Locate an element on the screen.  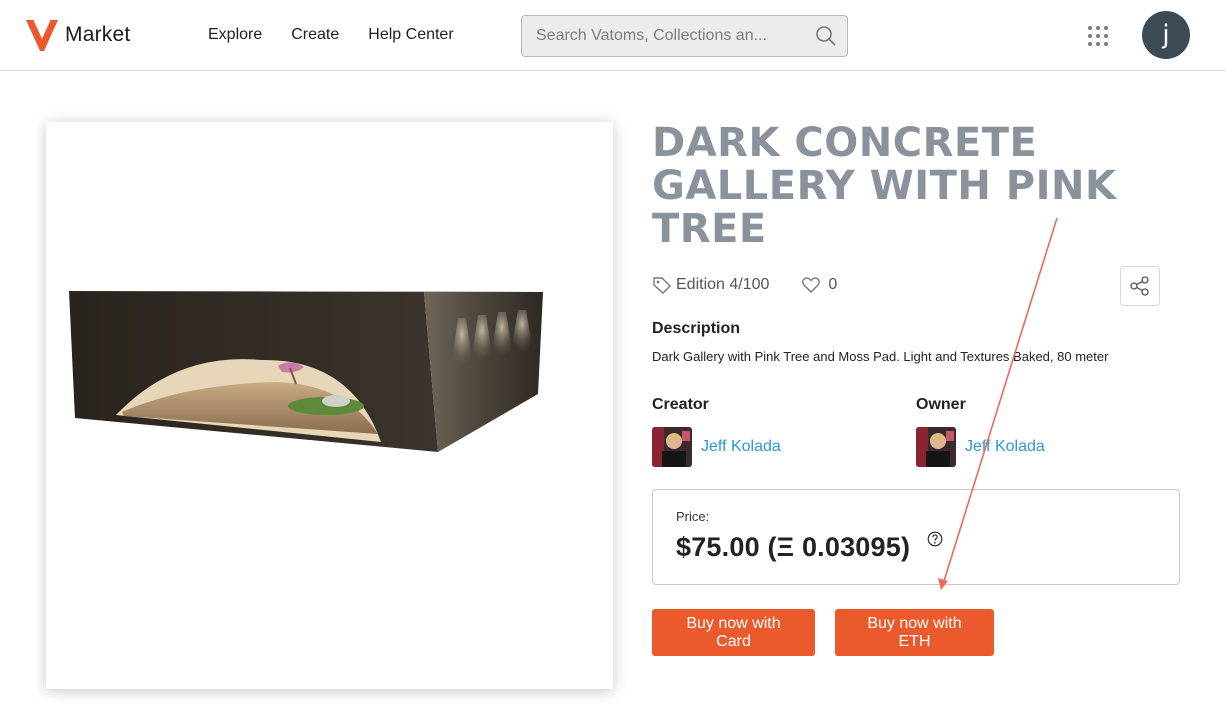
tag-icon is located at coordinates (662, 285).